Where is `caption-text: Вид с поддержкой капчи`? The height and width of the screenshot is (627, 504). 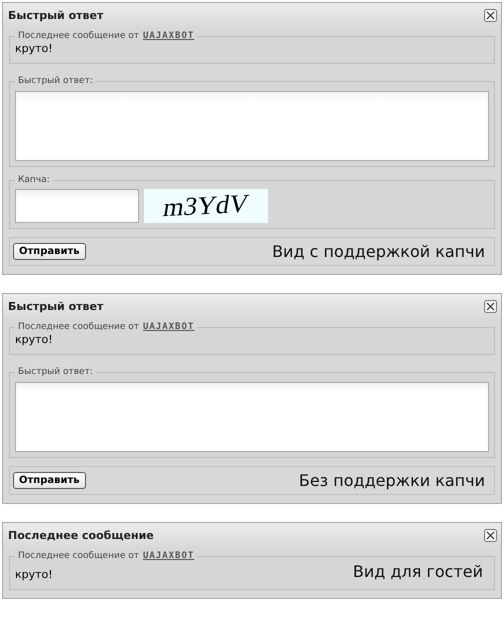
caption-text: Вид с поддержкой капчи is located at coordinates (379, 251).